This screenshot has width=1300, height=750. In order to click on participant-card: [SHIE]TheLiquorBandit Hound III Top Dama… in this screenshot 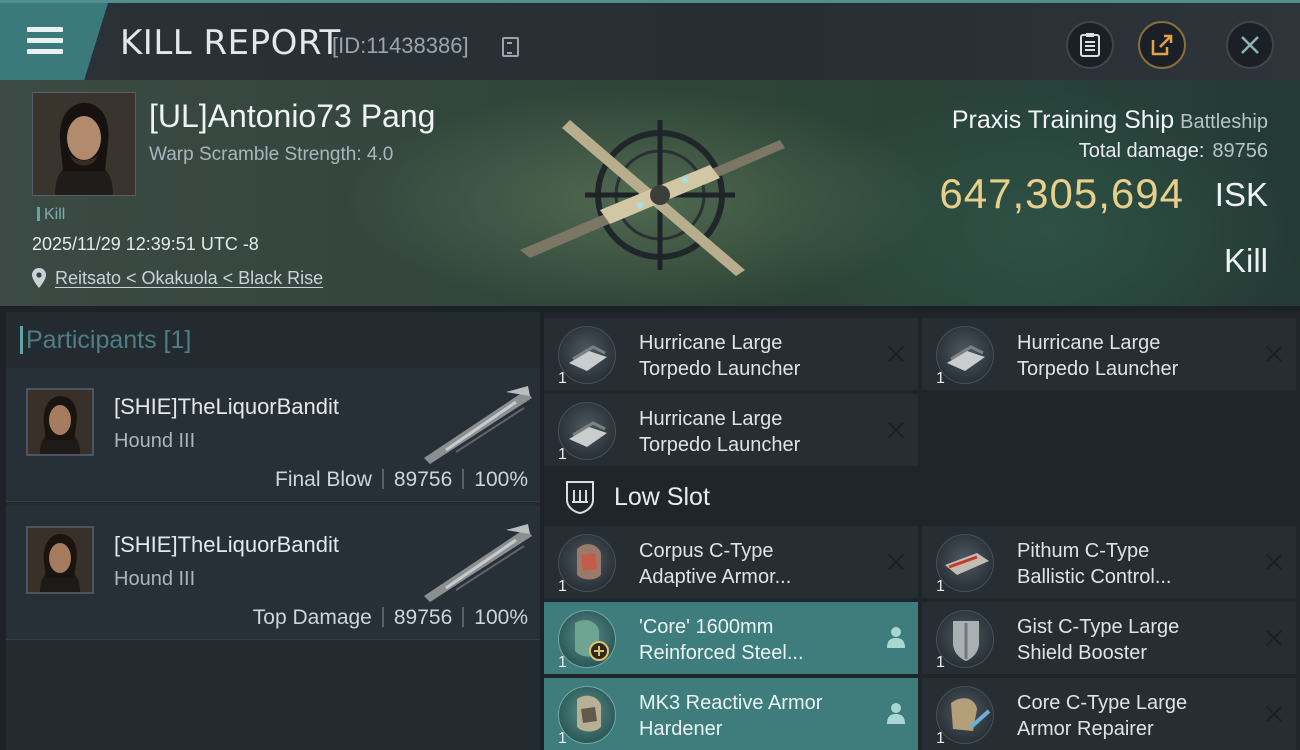, I will do `click(273, 573)`.